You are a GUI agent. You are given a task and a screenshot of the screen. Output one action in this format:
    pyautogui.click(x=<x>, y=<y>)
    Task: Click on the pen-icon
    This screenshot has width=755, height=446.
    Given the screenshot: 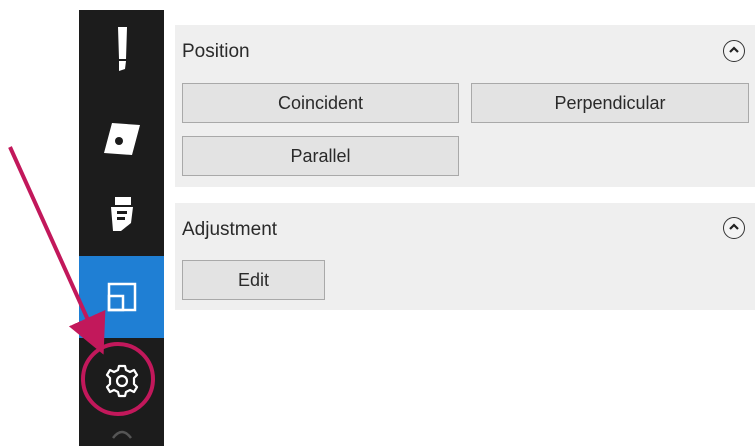 What is the action you would take?
    pyautogui.click(x=122, y=51)
    